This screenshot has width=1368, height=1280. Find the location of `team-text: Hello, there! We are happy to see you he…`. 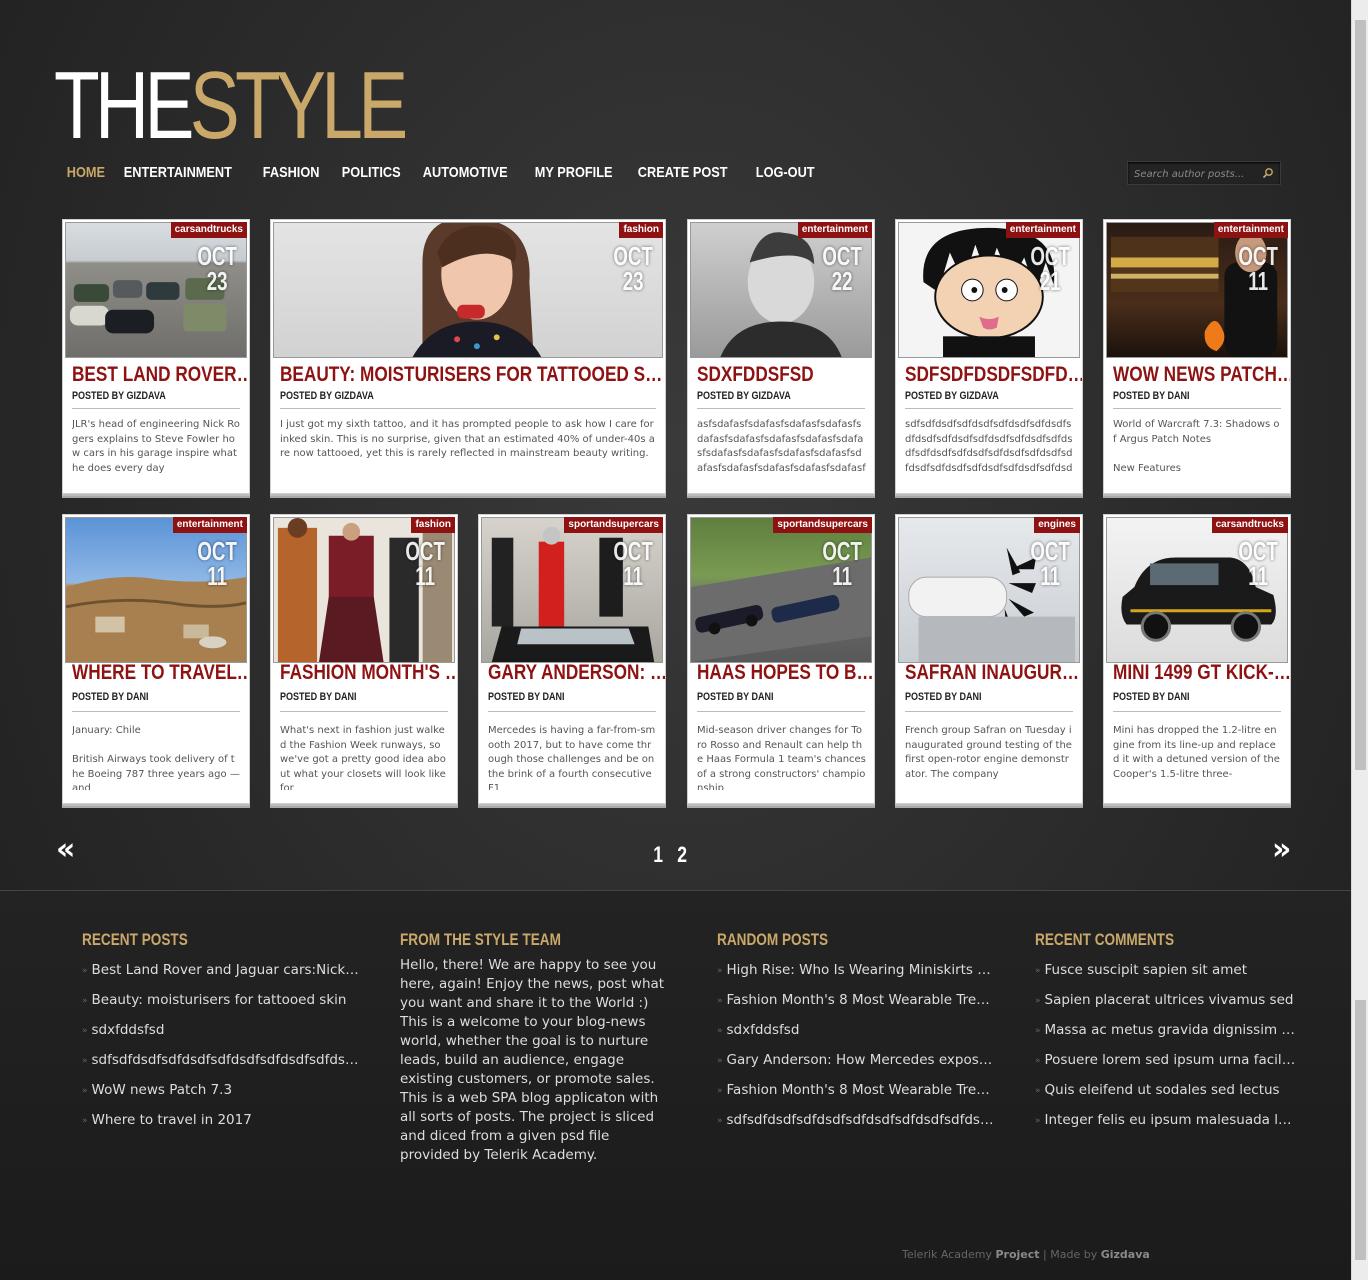

team-text: Hello, there! We are happy to see you he… is located at coordinates (532, 1060).